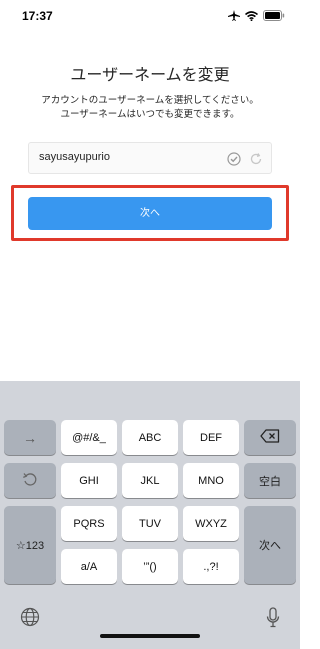 This screenshot has width=320, height=649. I want to click on key-row4-3: .,?!, so click(211, 566).